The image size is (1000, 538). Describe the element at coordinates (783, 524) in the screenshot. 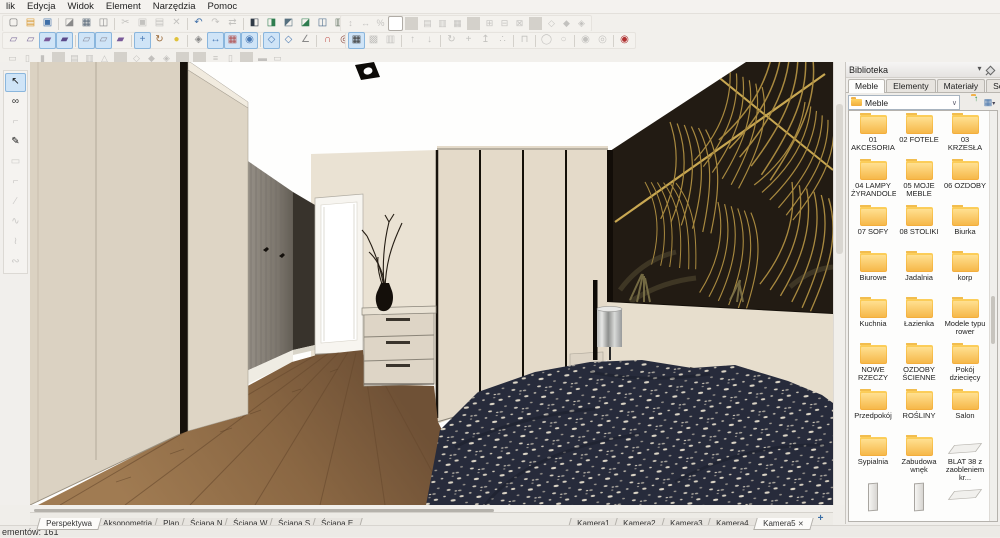

I see `camera-tab: Kamera5 ✕` at that location.